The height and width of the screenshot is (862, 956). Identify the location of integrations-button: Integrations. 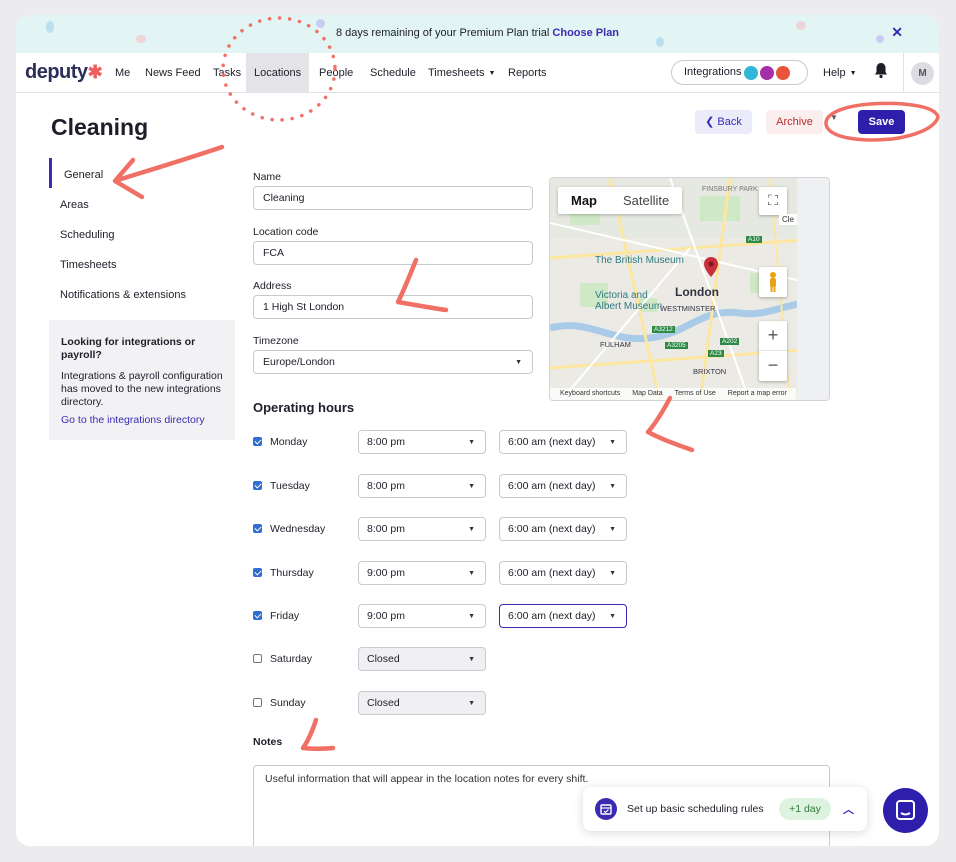
(739, 72).